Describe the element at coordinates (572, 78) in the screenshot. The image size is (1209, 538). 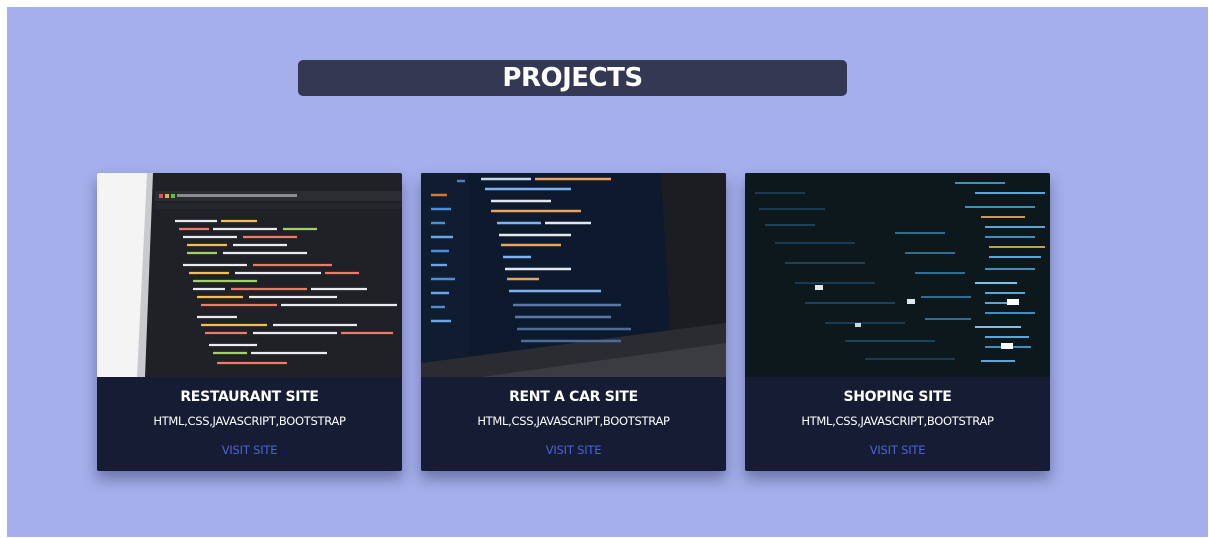
I see `page-title: PROJECTS` at that location.